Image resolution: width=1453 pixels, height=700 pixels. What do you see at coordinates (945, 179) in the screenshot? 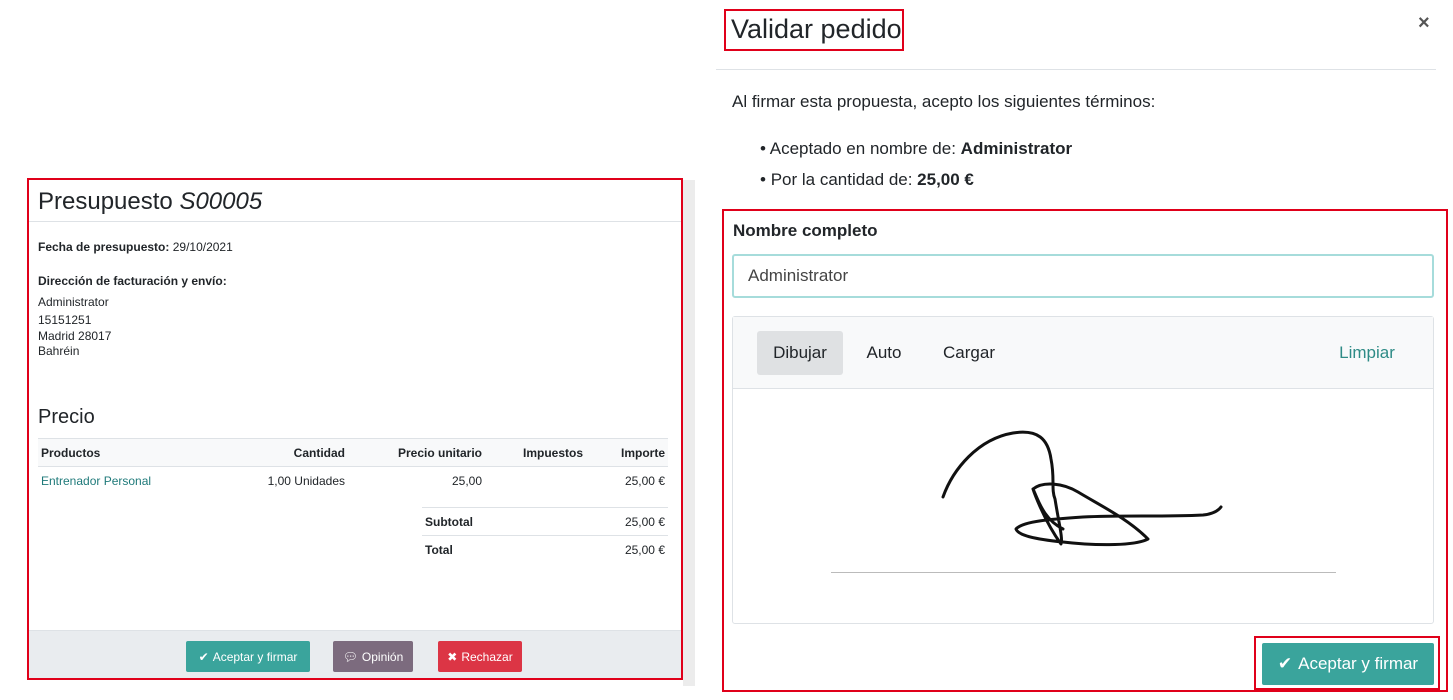
I see `amount-value: 25,00 €` at bounding box center [945, 179].